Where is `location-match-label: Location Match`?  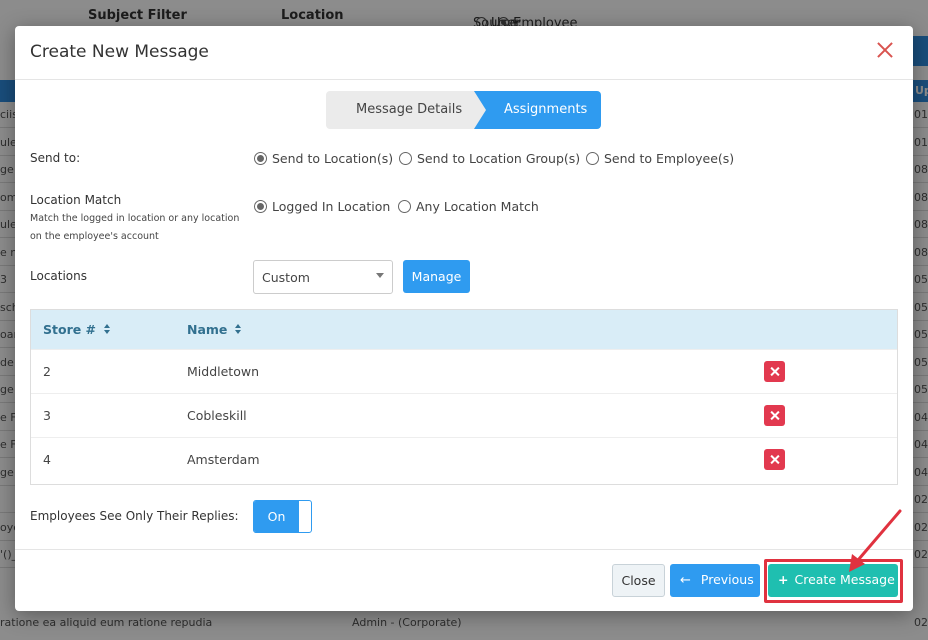 location-match-label: Location Match is located at coordinates (76, 200).